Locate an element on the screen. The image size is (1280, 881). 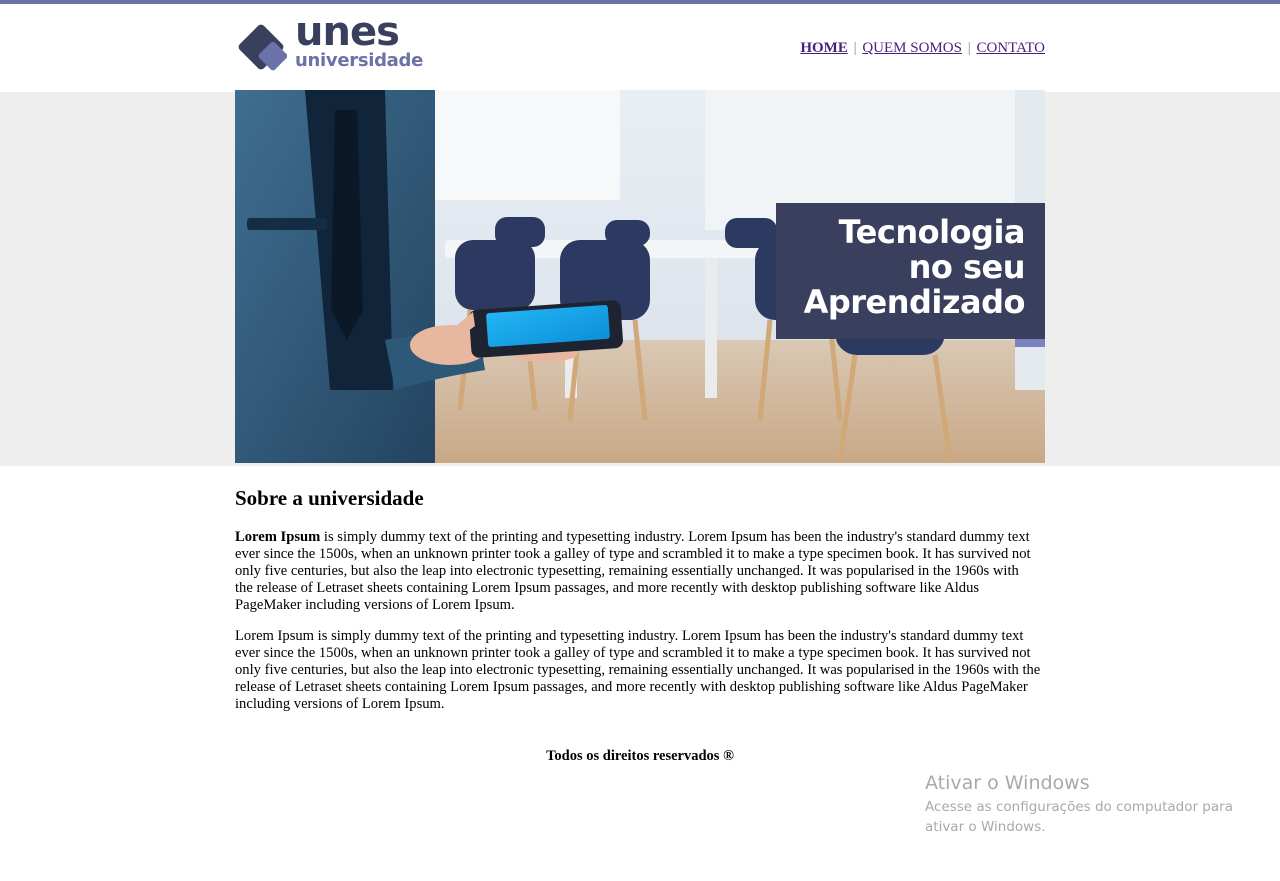
logo-diamond-icon is located at coordinates (262, 47).